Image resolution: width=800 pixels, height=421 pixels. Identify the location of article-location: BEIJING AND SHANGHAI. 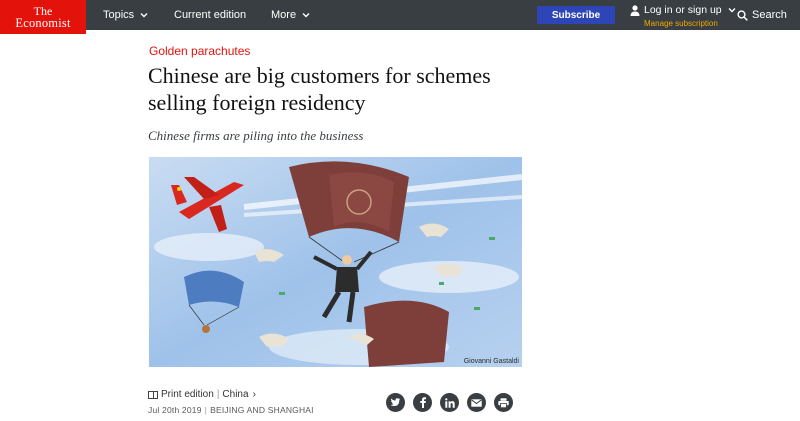
(262, 410).